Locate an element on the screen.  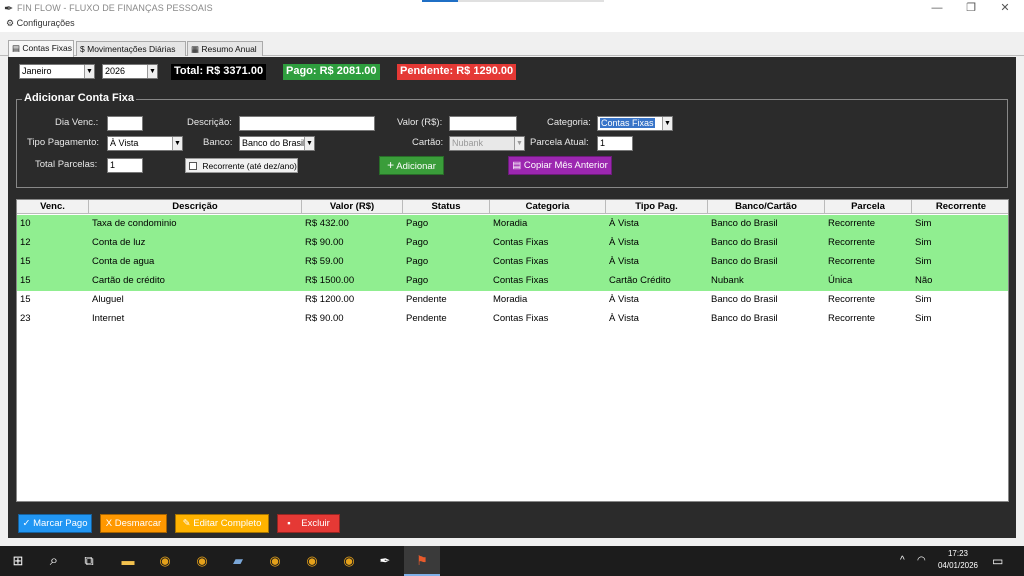
chrome-profile-2-icon: ◉ is located at coordinates (275, 561).